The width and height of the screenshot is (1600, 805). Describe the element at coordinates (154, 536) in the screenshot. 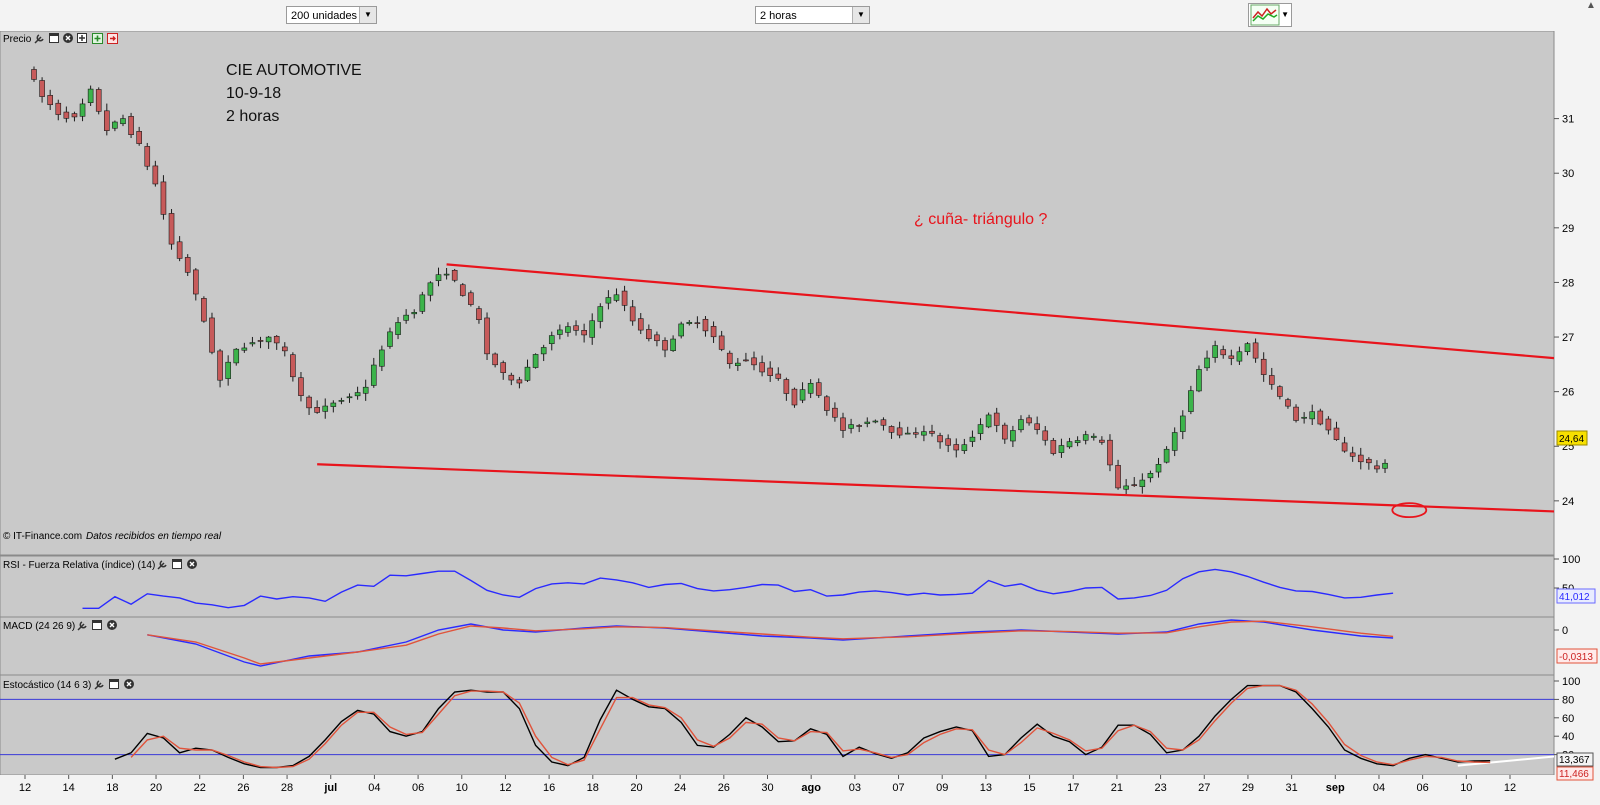

I see `source-realtime: Datos recibidos en tiempo real` at that location.